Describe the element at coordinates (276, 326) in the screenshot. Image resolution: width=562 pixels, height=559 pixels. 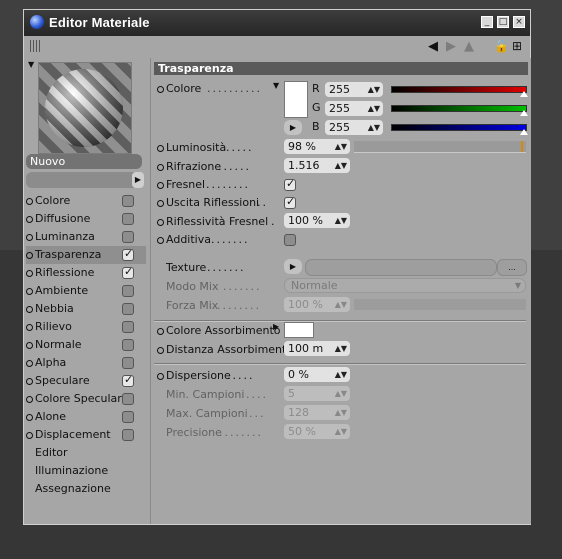
I see `expand-arrow-icon: ▶` at that location.